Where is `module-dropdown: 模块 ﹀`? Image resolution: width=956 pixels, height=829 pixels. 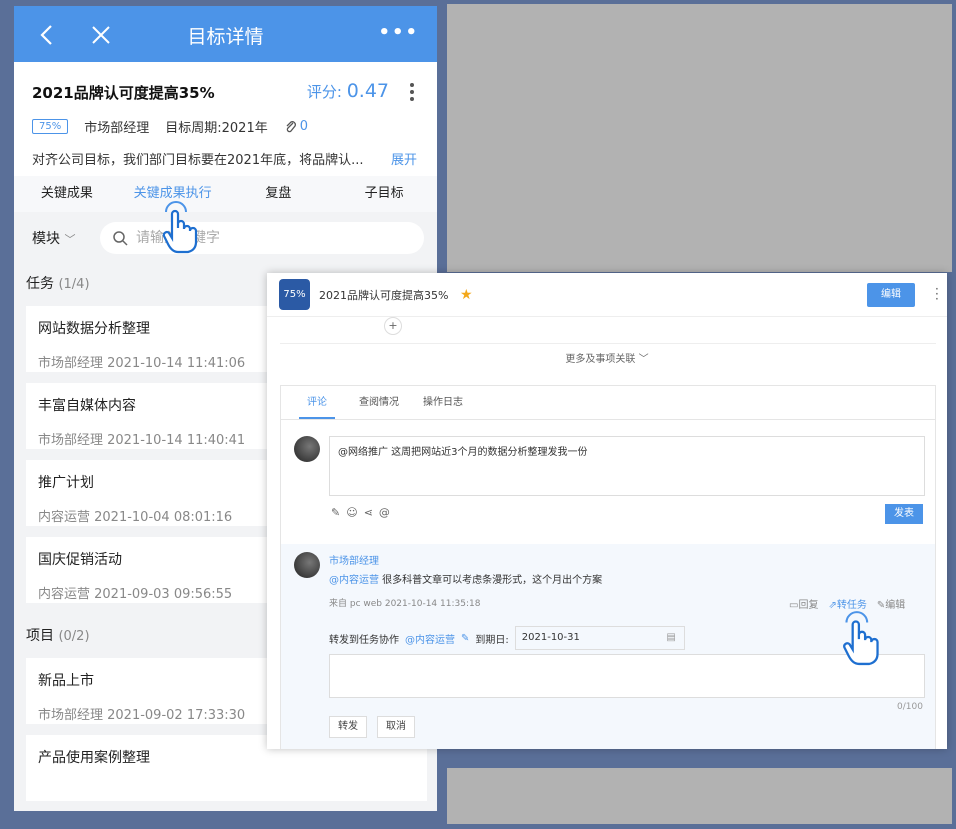 module-dropdown: 模块 ﹀ is located at coordinates (53, 238).